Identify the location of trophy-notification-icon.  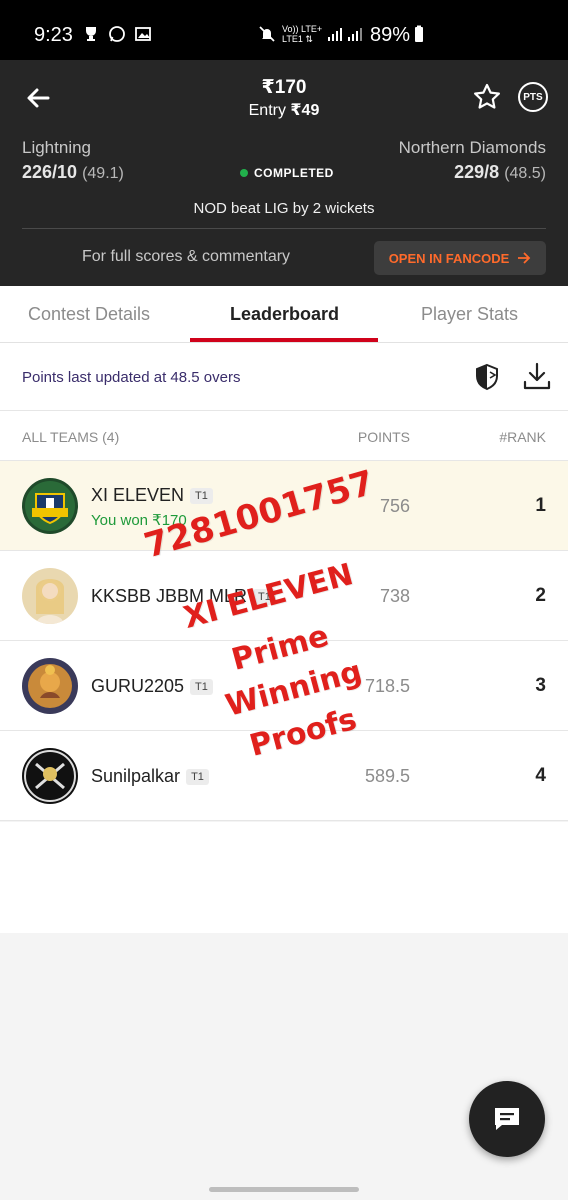
(91, 34).